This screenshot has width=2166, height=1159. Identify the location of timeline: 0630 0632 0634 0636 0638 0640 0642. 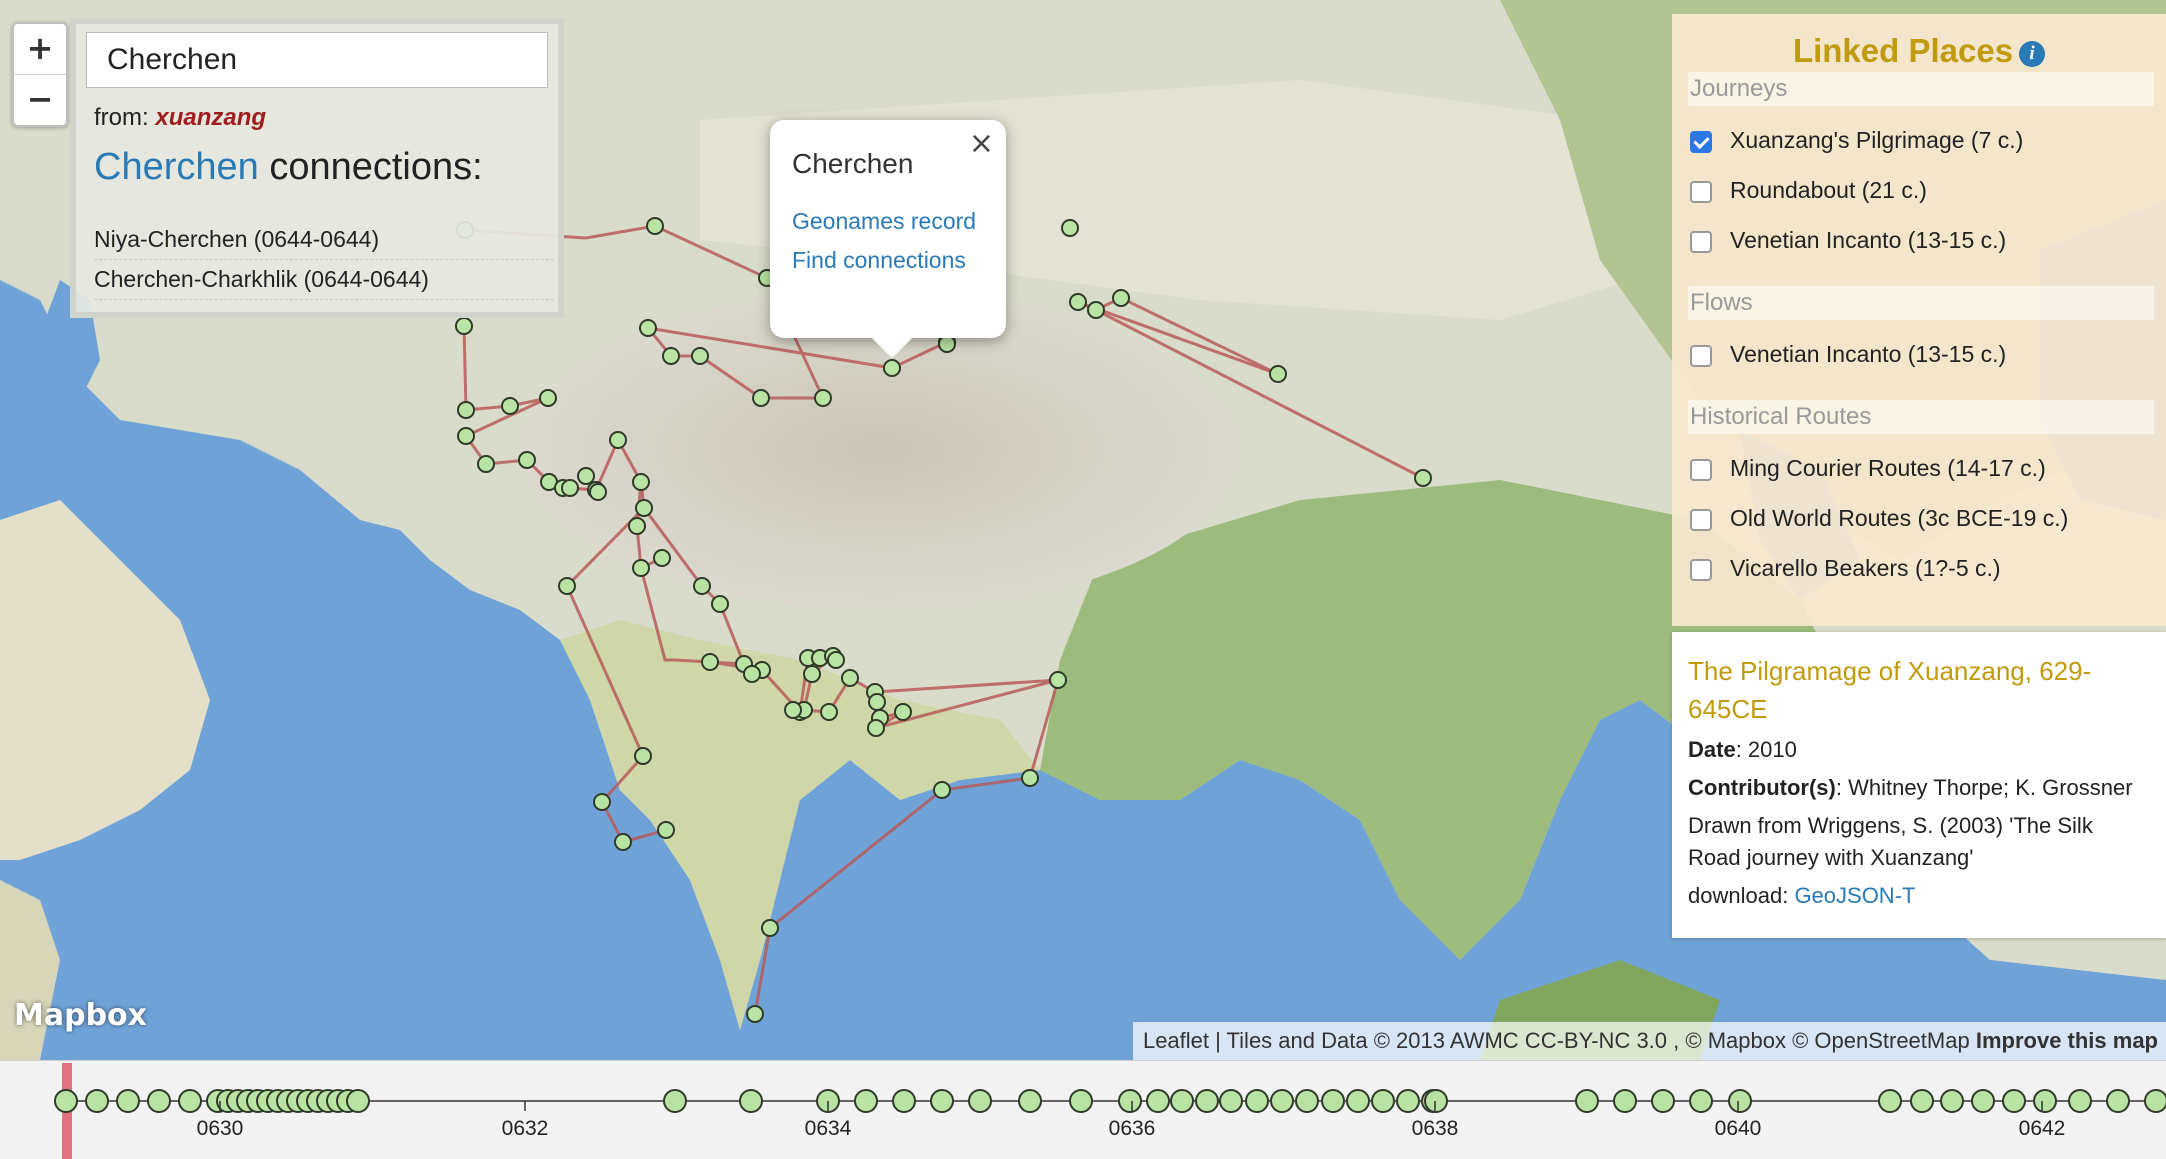
(1083, 1109).